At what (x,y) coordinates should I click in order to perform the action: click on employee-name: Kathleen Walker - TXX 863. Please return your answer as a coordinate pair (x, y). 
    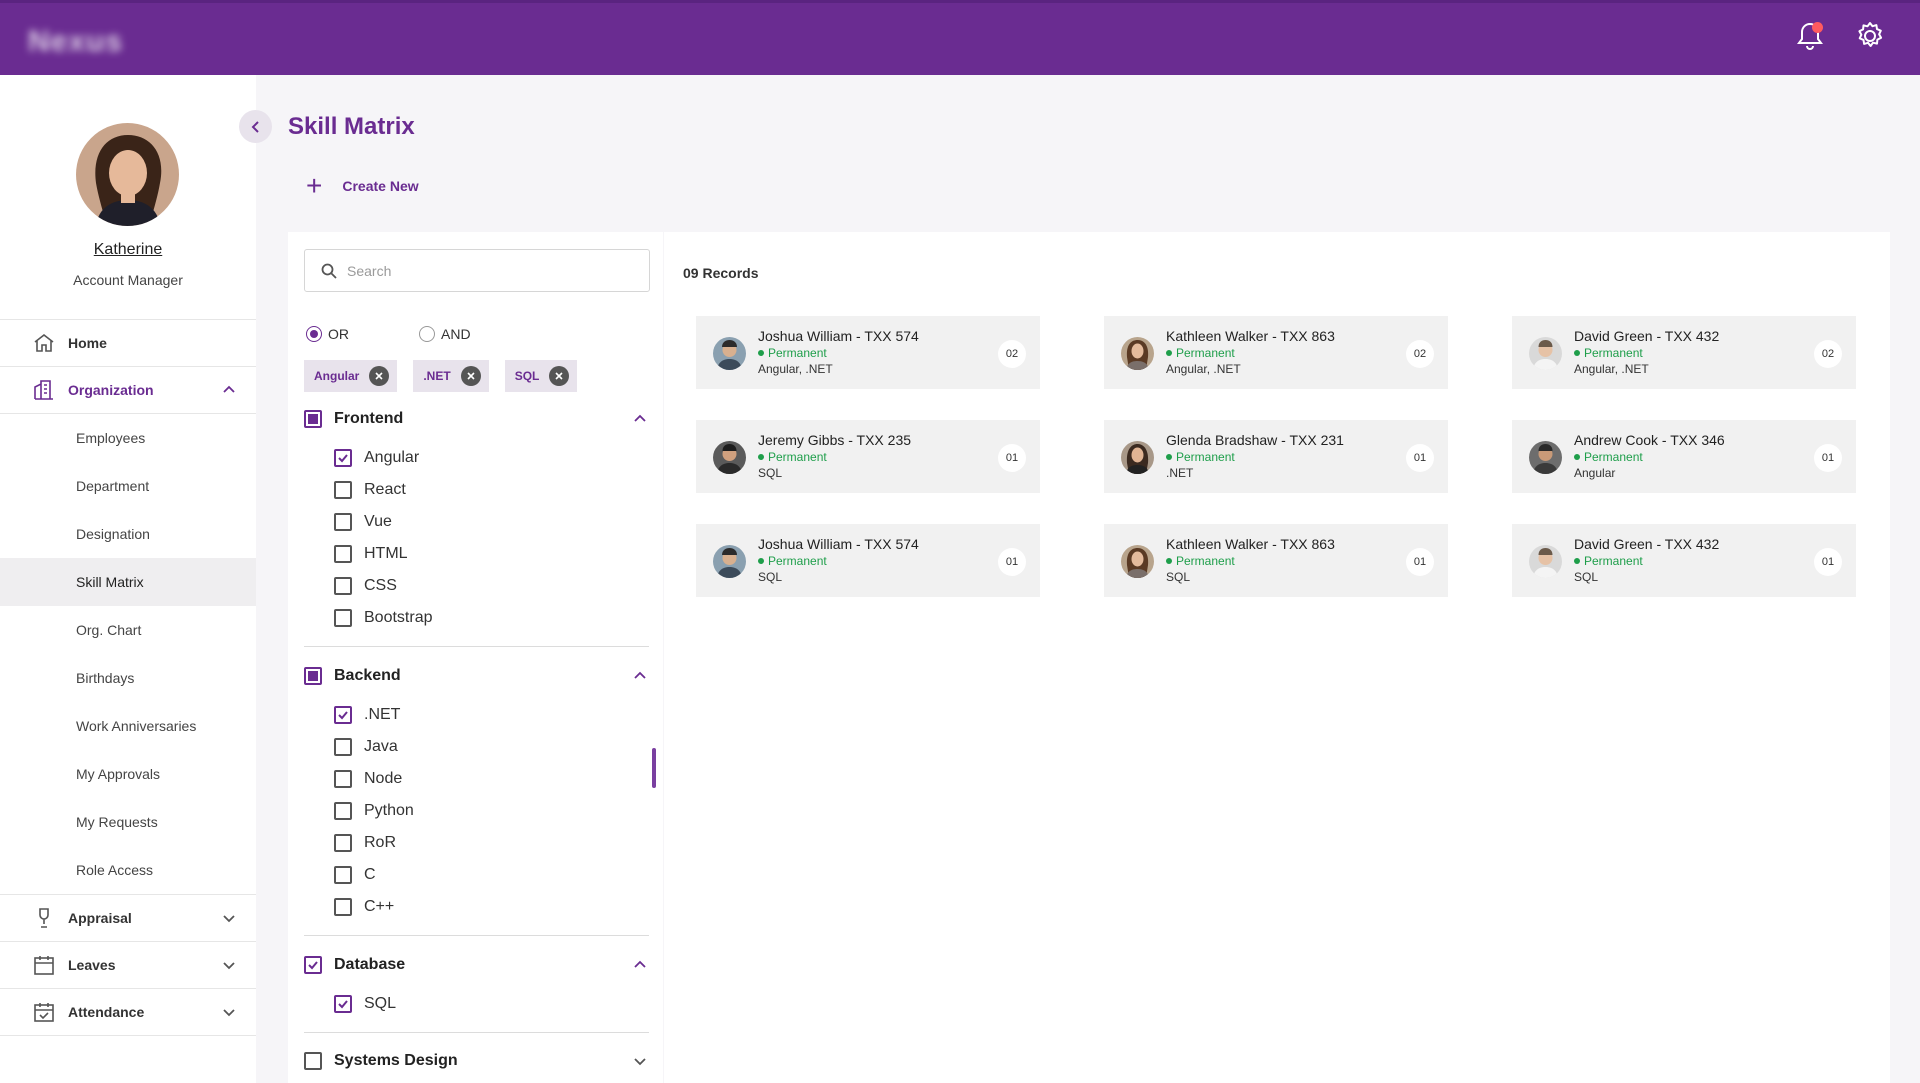
    Looking at the image, I should click on (1250, 336).